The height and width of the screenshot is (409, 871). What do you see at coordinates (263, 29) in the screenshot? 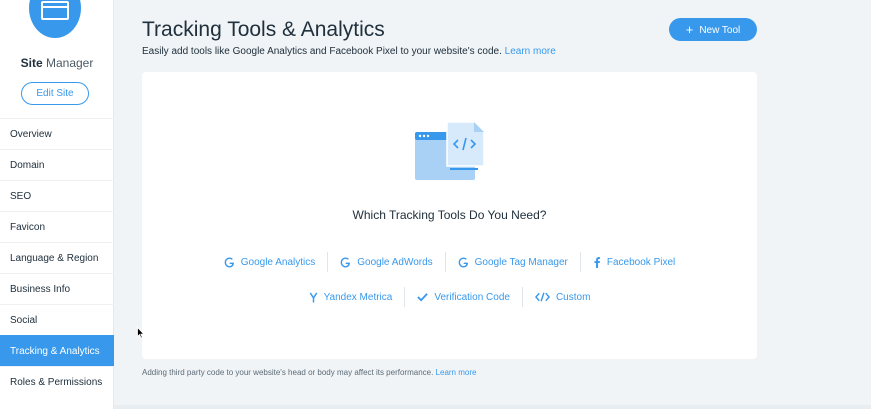
I see `page-title: Tracking Tools & Analytics` at bounding box center [263, 29].